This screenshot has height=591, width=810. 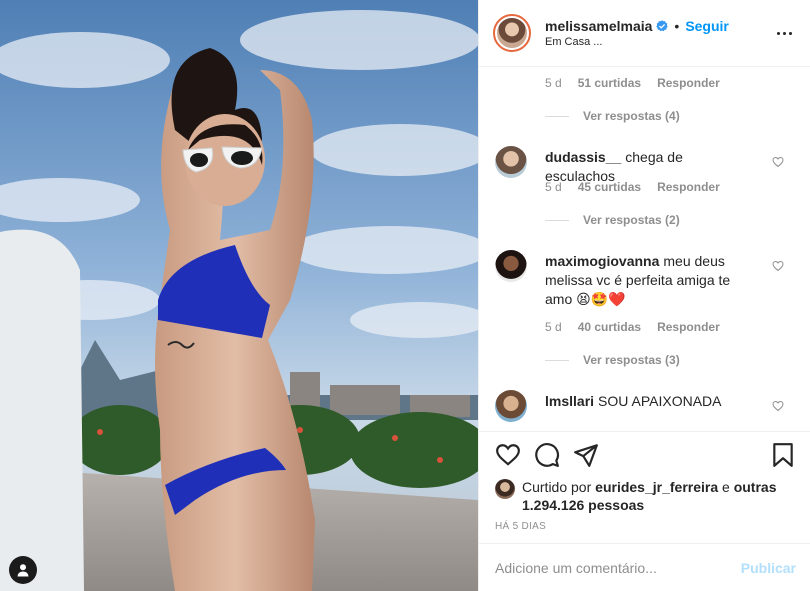 What do you see at coordinates (520, 526) in the screenshot?
I see `post-timestamp: HÁ 5 DIAS` at bounding box center [520, 526].